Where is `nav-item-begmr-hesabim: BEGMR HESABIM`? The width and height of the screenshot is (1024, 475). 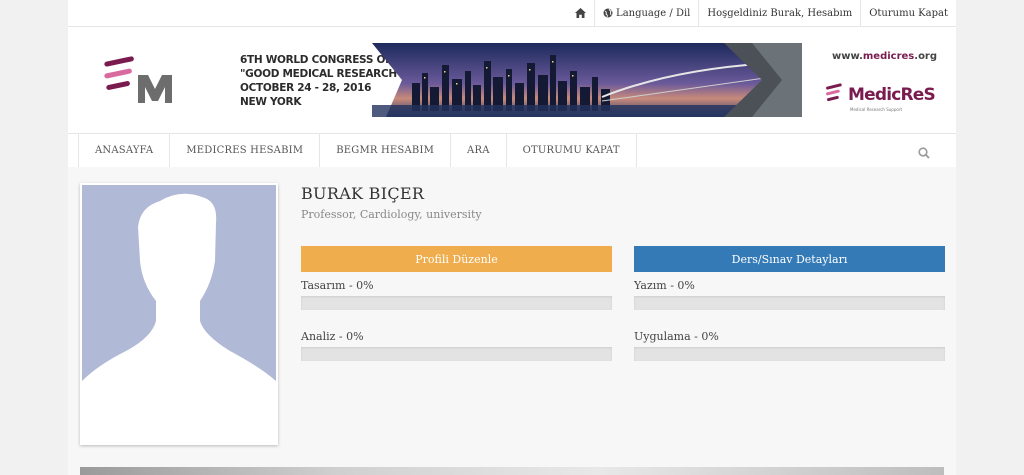 nav-item-begmr-hesabim: BEGMR HESABIM is located at coordinates (386, 150).